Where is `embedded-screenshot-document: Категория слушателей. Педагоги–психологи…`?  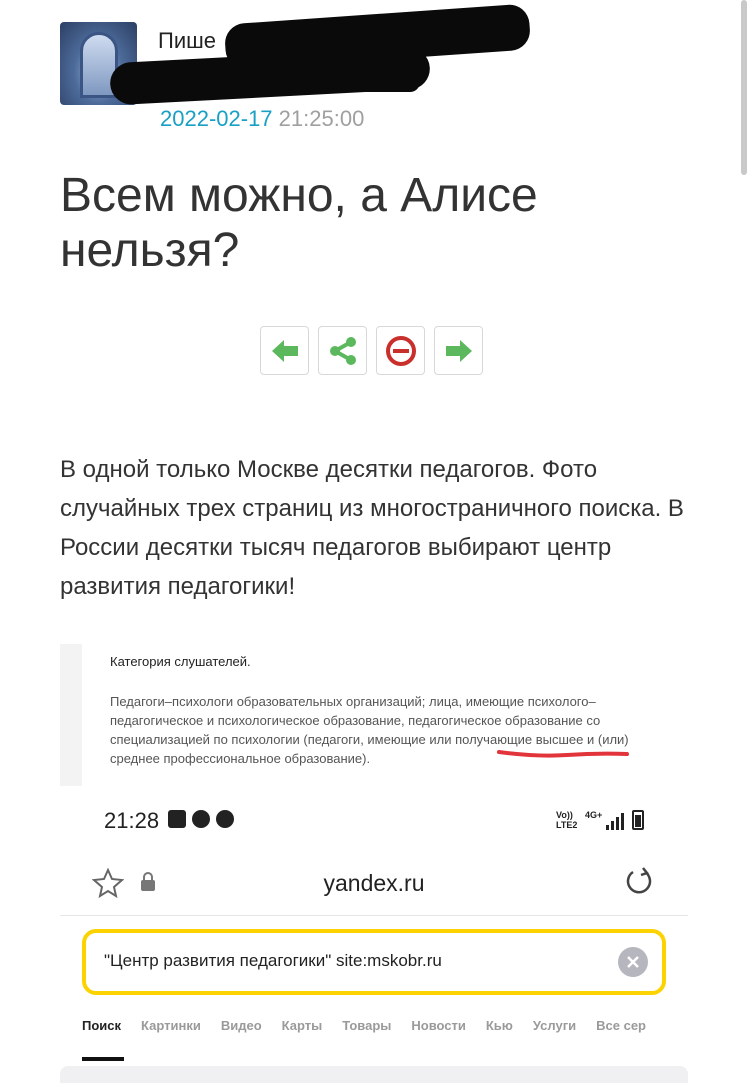
embedded-screenshot-document: Категория слушателей. Педагоги–психологи… is located at coordinates (375, 715).